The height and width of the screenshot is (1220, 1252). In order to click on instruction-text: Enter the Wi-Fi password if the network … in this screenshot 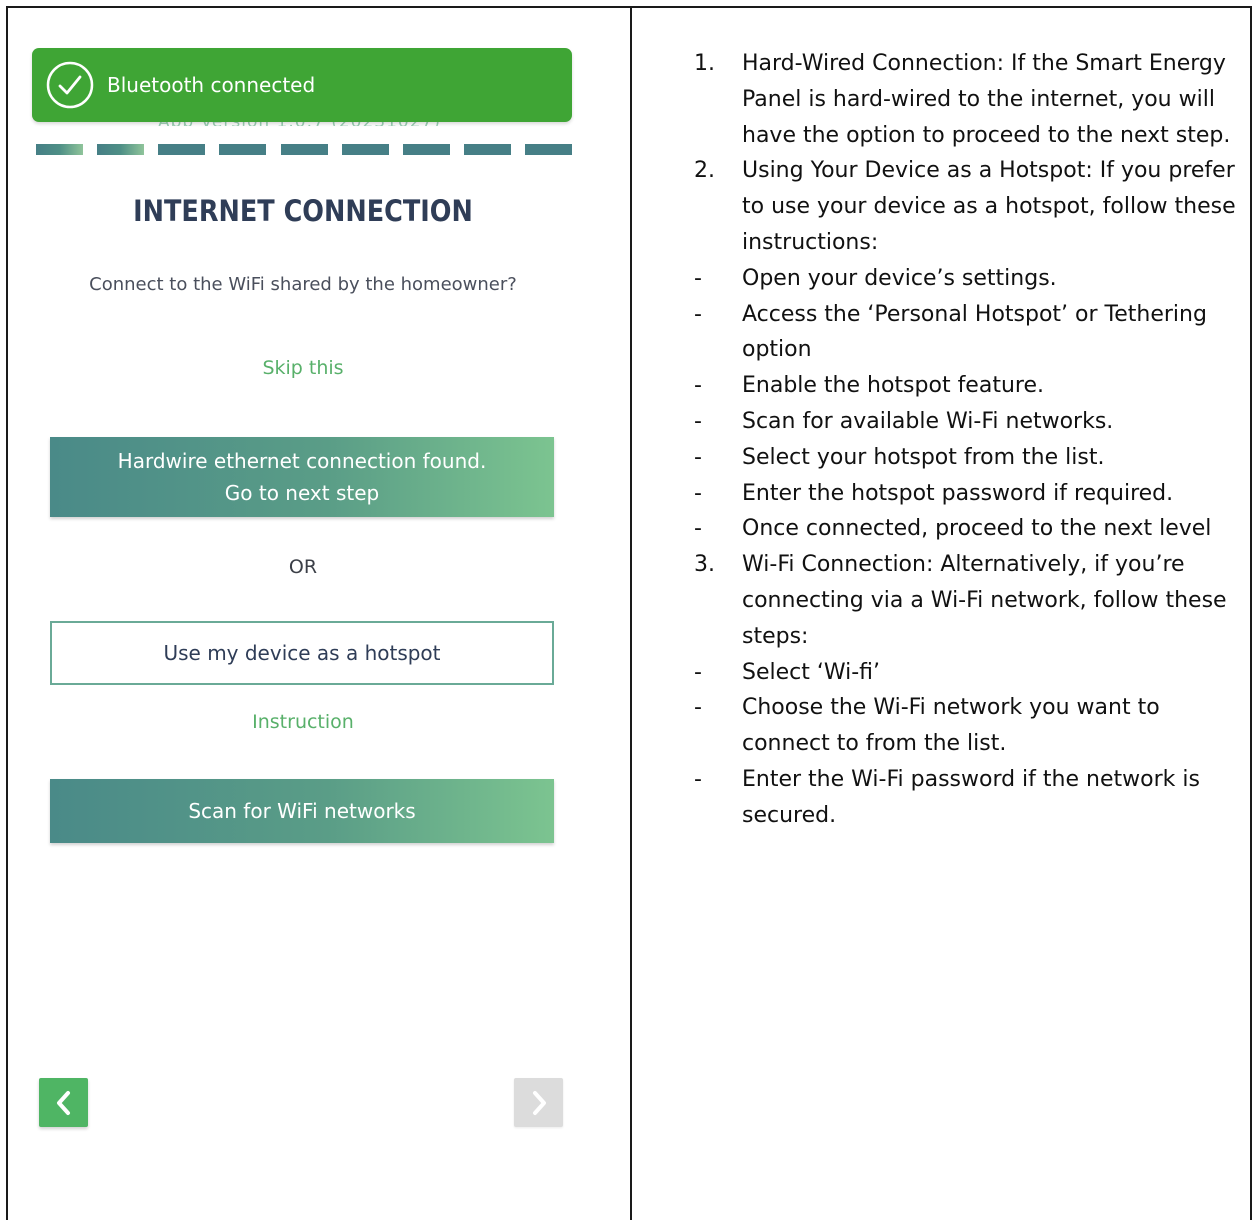, I will do `click(971, 797)`.